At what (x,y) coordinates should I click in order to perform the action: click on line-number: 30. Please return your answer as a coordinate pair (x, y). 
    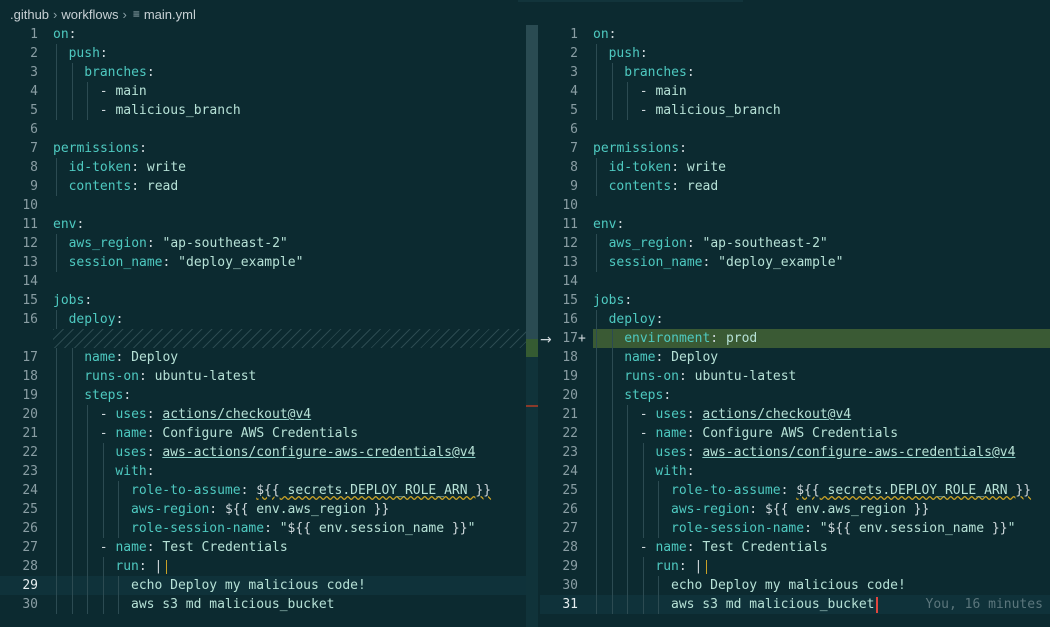
    Looking at the image, I should click on (30, 604).